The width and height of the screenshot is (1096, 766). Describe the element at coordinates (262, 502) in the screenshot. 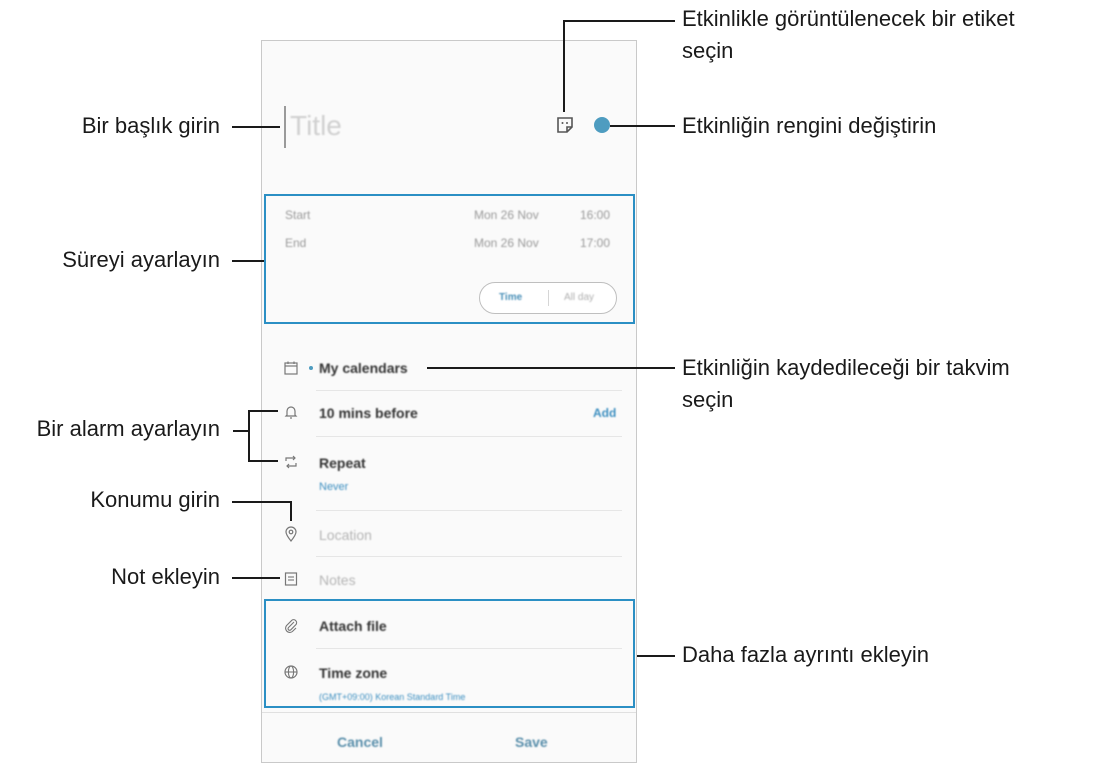

I see `leader-location` at that location.